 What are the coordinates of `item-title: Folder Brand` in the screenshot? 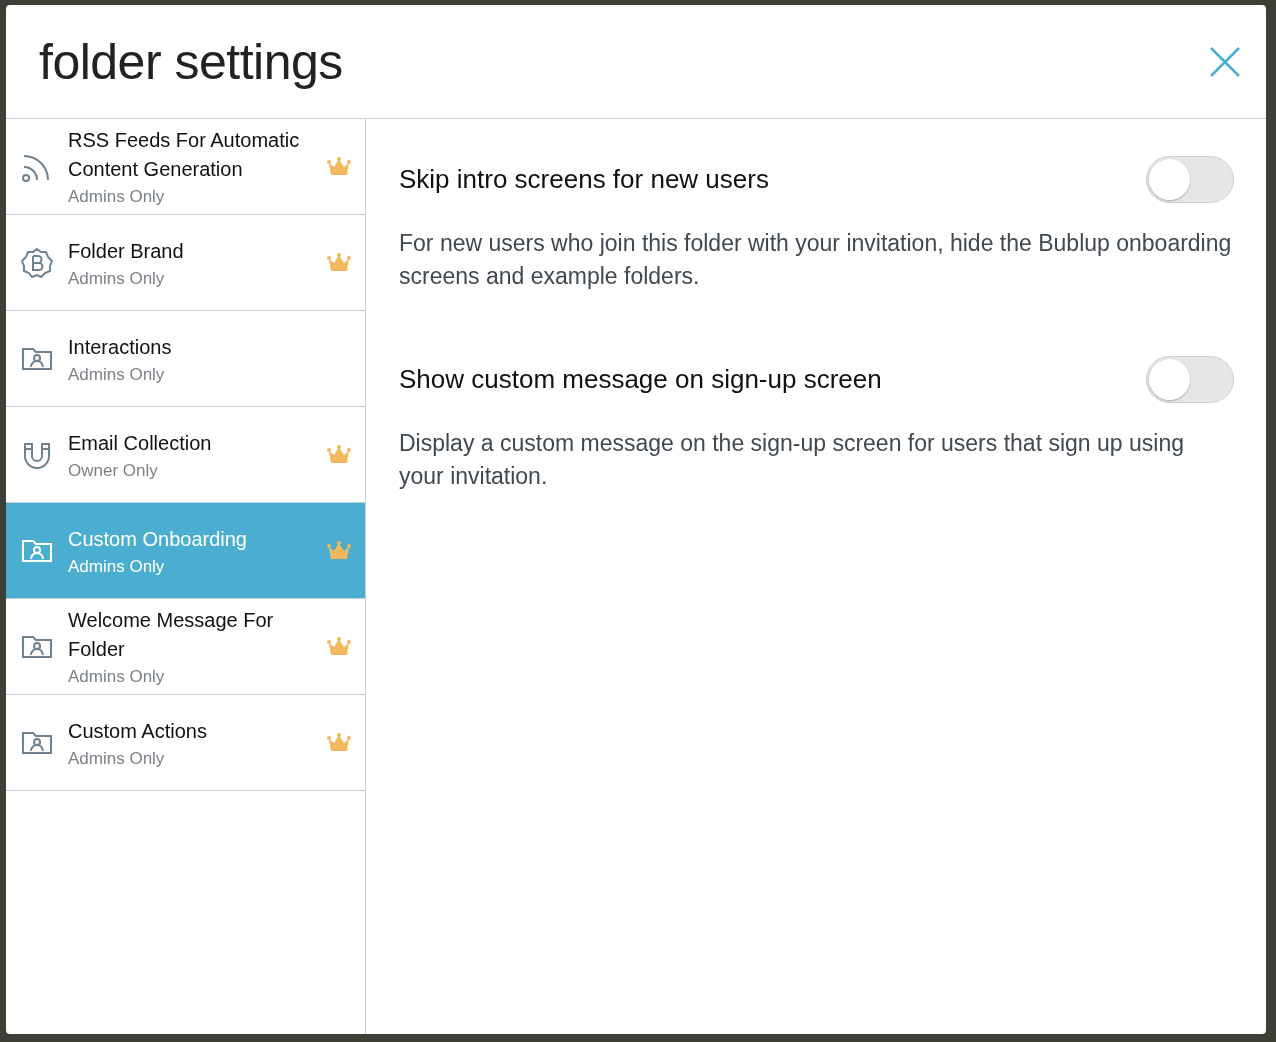 It's located at (126, 251).